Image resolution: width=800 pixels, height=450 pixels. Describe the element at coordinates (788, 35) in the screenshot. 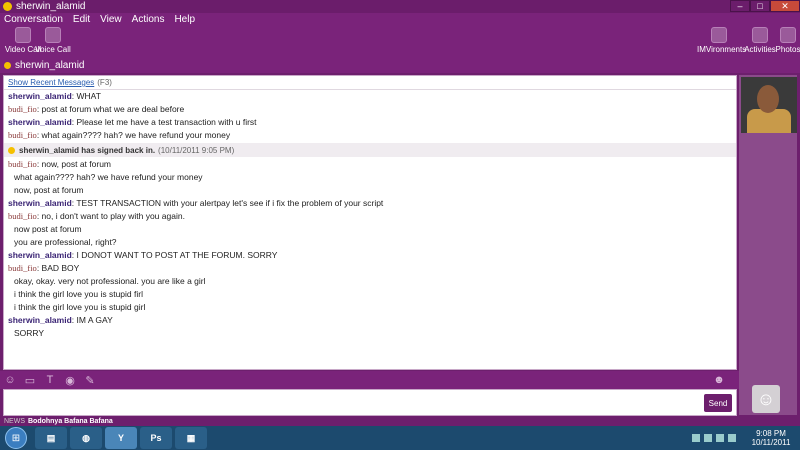

I see `photos-icon` at that location.